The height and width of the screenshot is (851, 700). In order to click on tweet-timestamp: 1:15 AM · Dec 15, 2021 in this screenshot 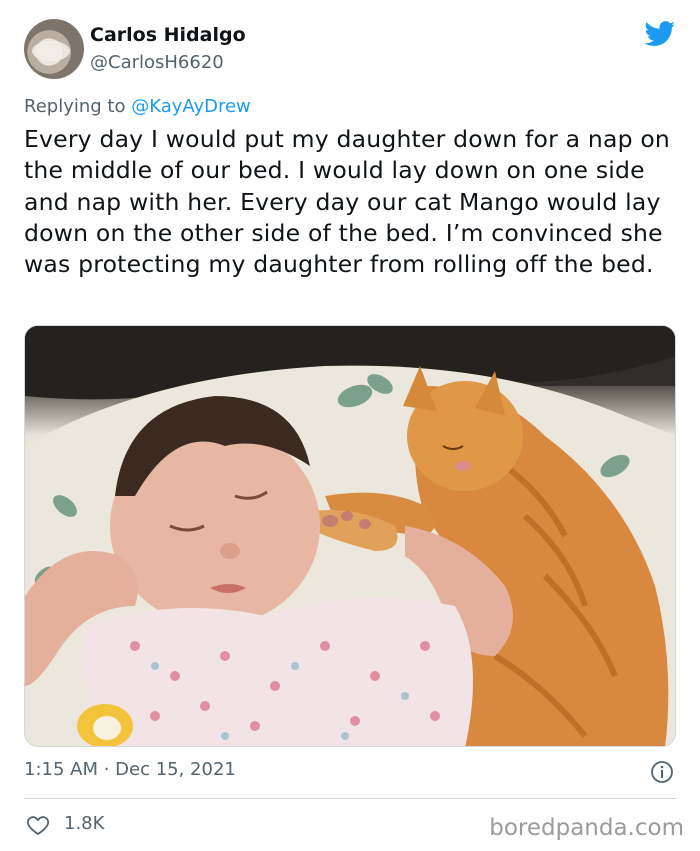, I will do `click(130, 769)`.